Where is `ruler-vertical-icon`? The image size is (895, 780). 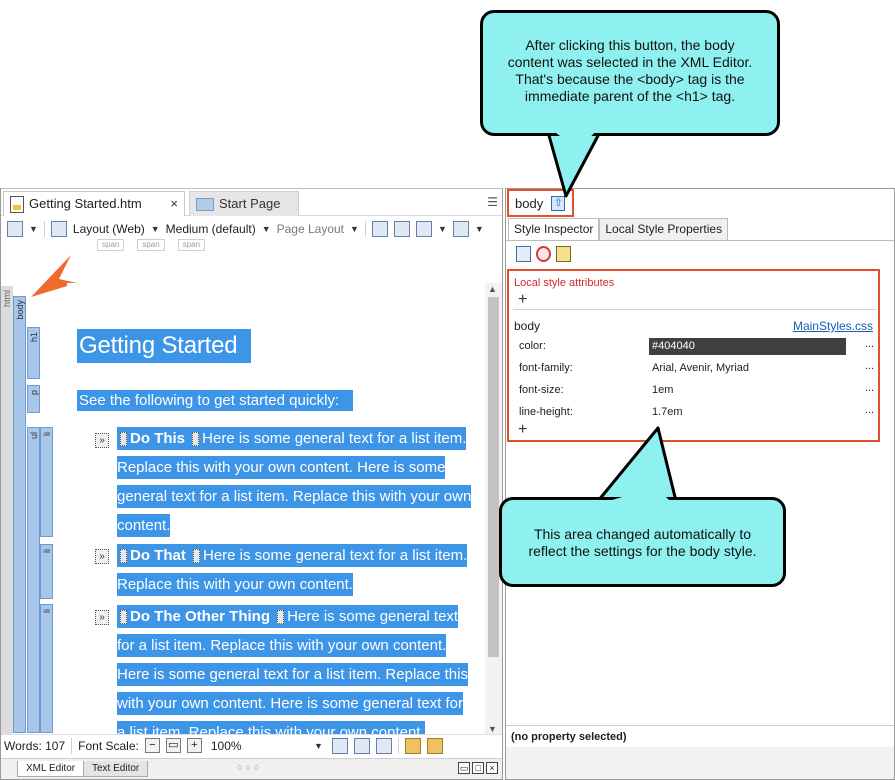 ruler-vertical-icon is located at coordinates (434, 745).